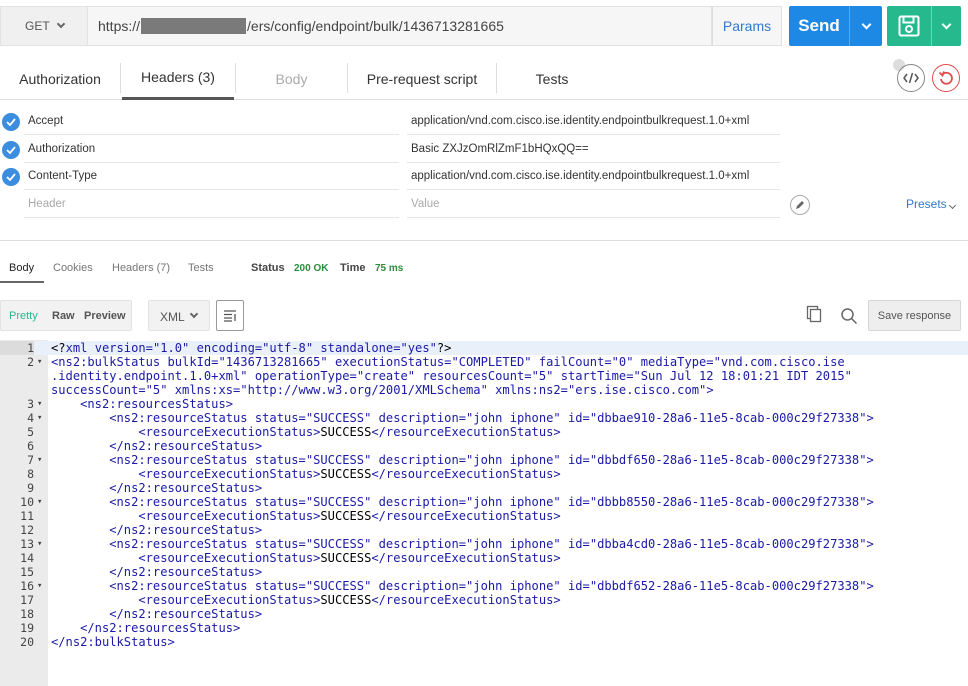 This screenshot has height=686, width=968. What do you see at coordinates (422, 78) in the screenshot?
I see `tab-pre-request-script: Pre-request script` at bounding box center [422, 78].